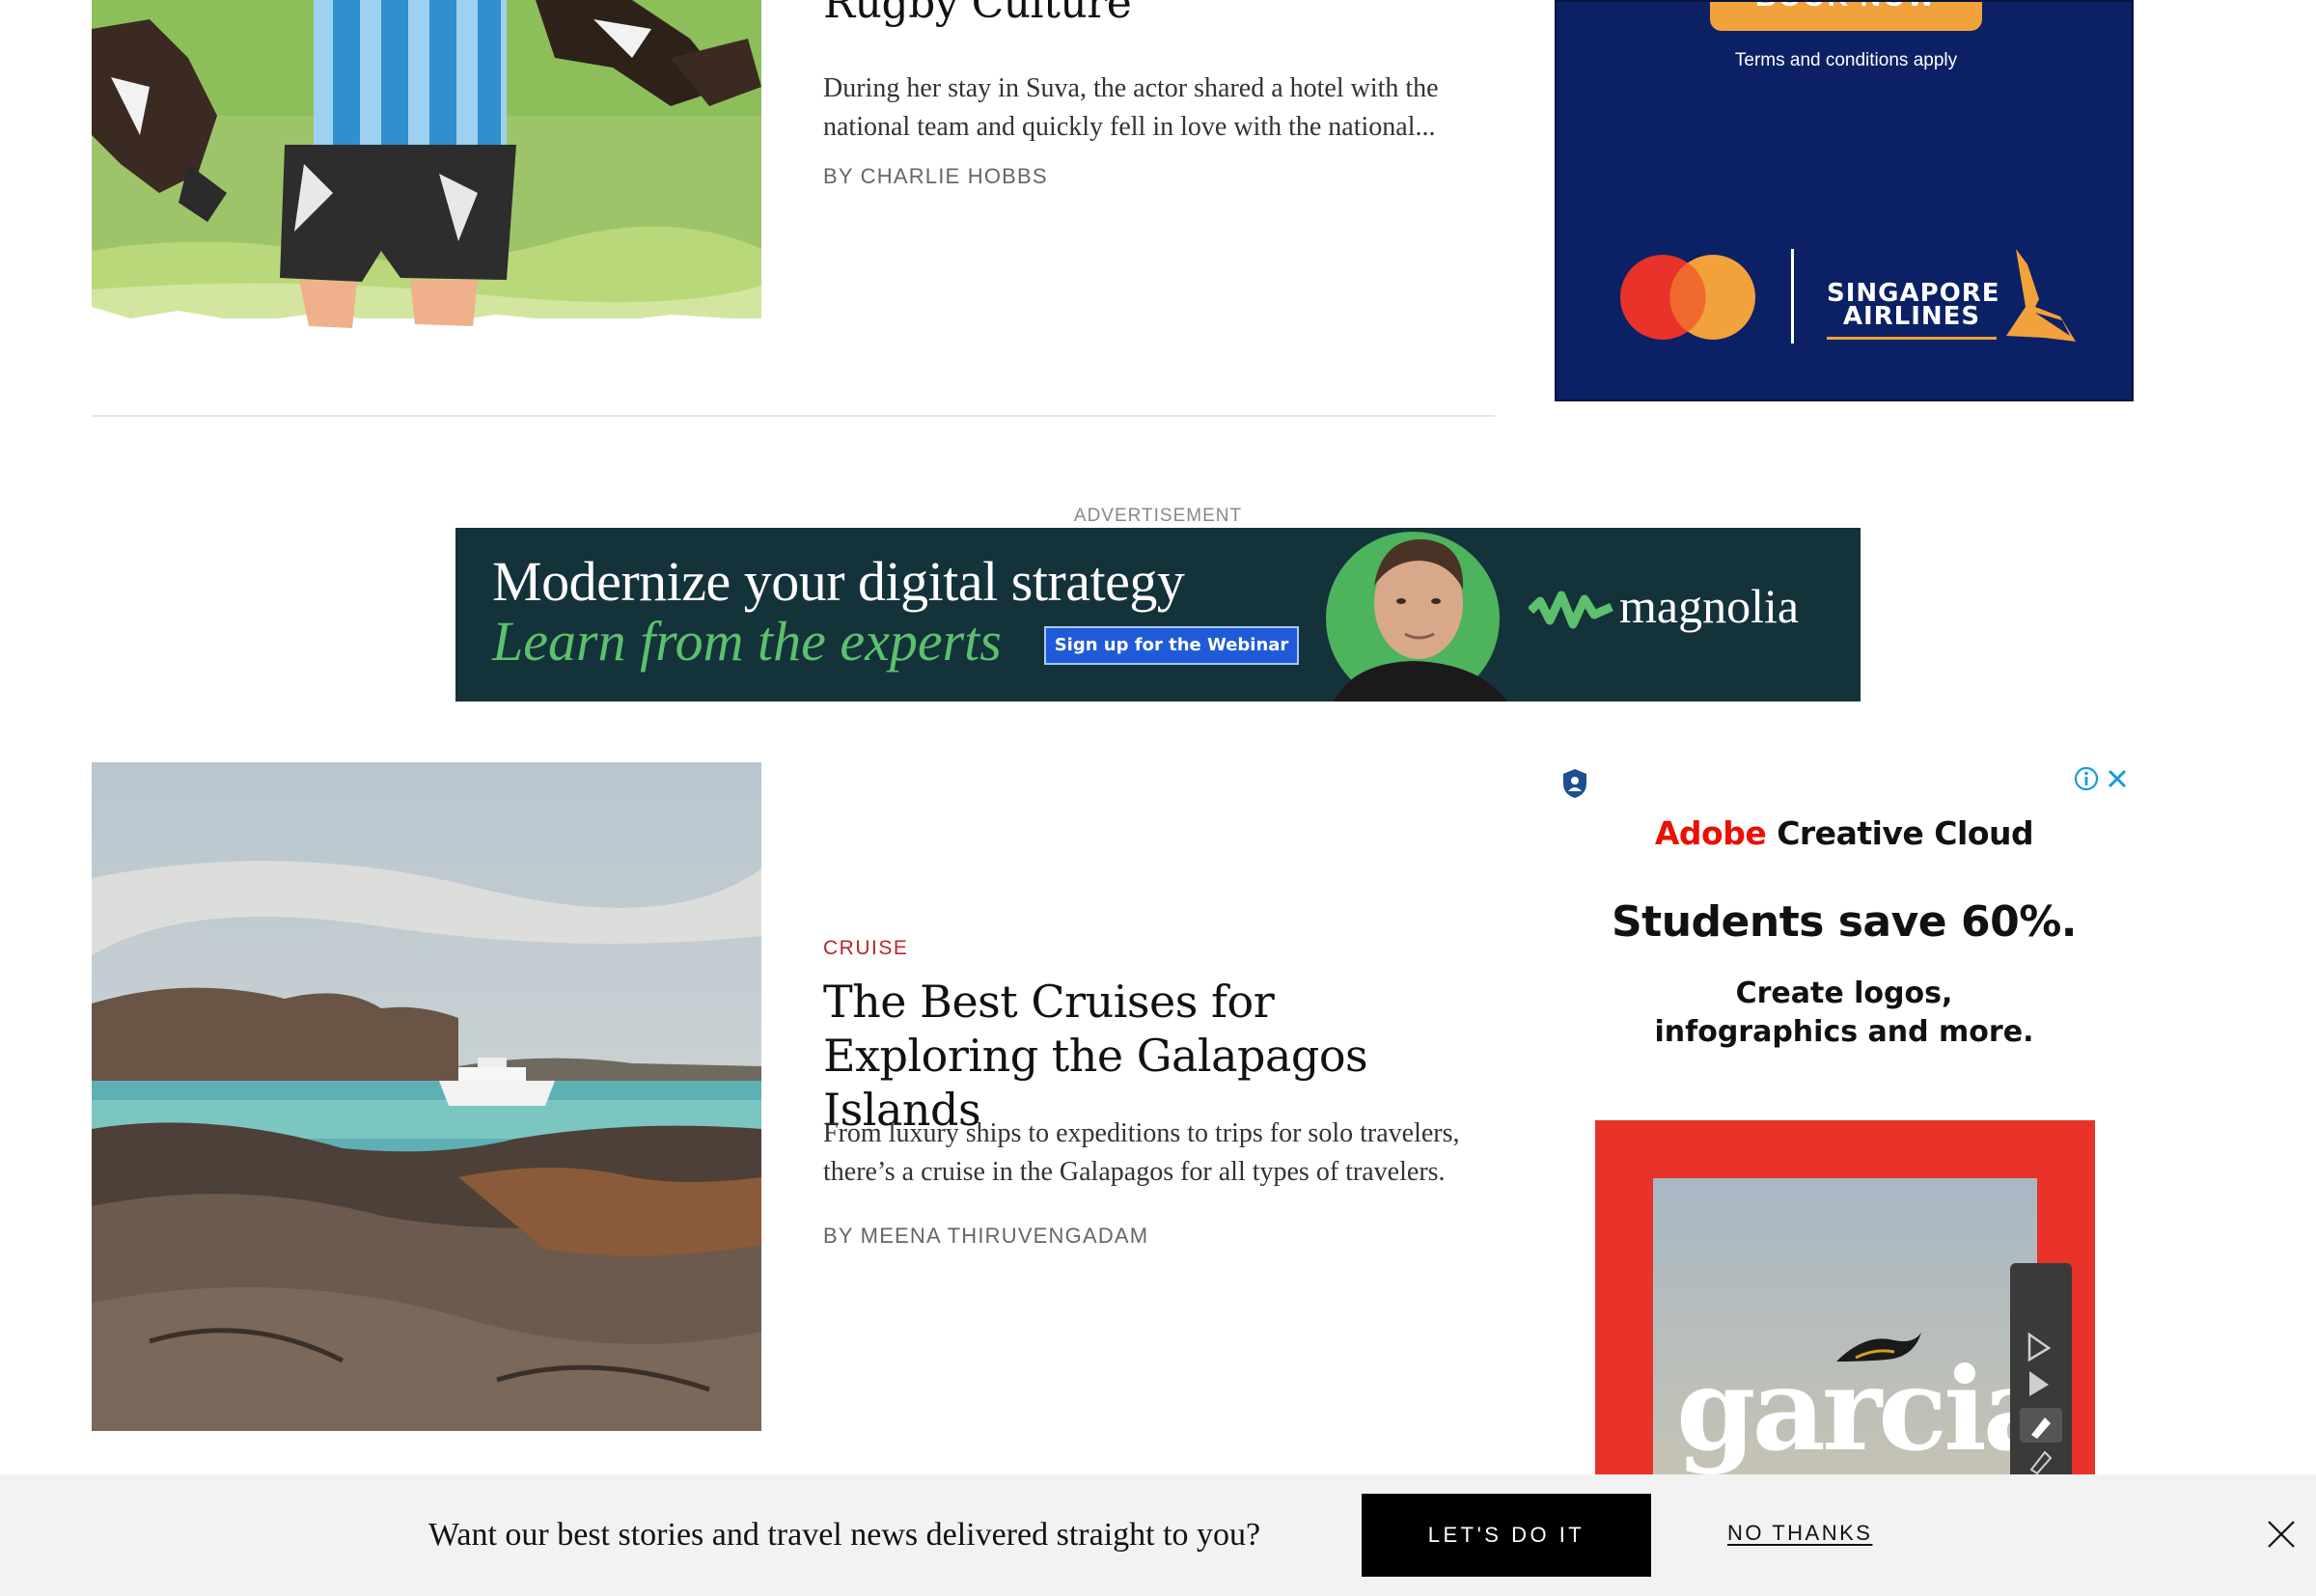 Image resolution: width=2316 pixels, height=1596 pixels. Describe the element at coordinates (1845, 1298) in the screenshot. I see `adobe-poster-image: garcia` at that location.